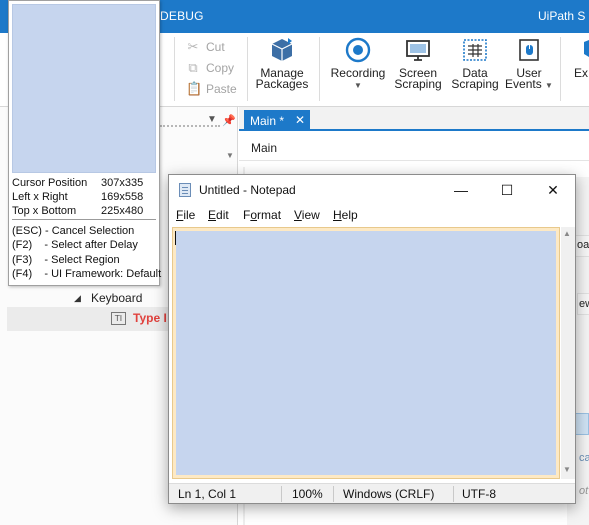 This screenshot has width=589, height=525. Describe the element at coordinates (122, 197) in the screenshot. I see `left-right-value: 169x558` at that location.